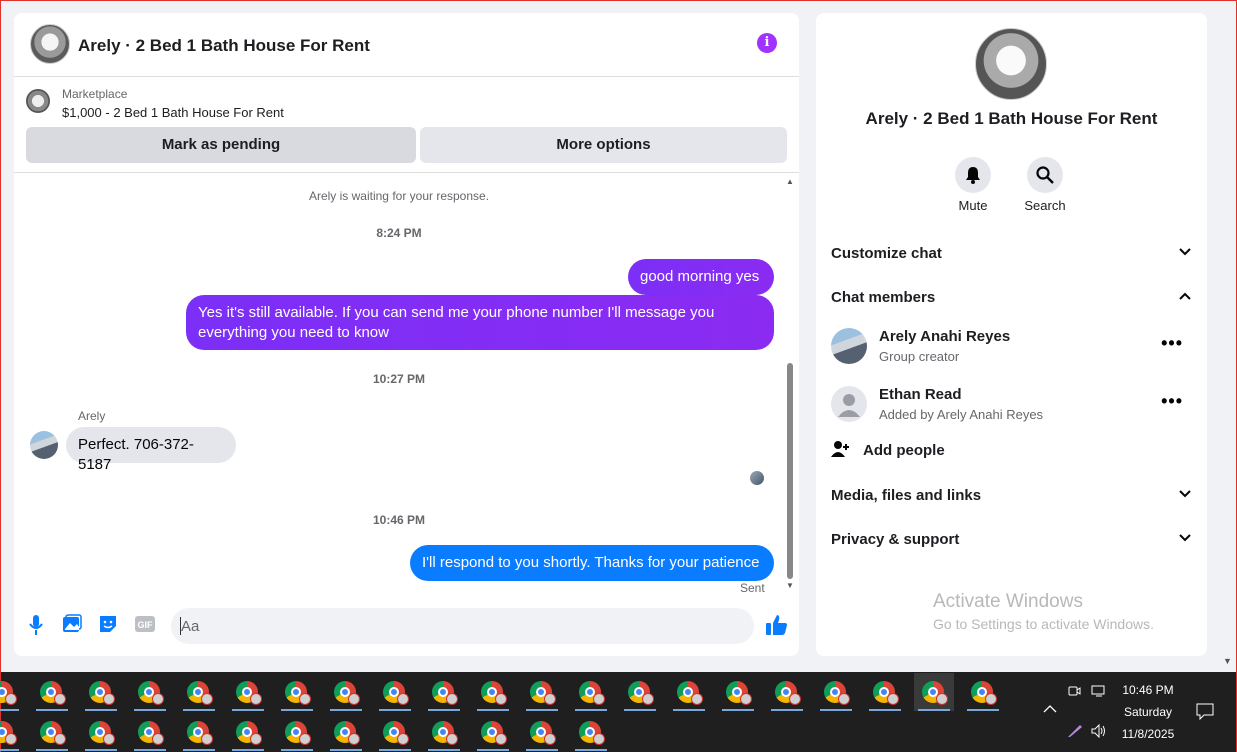  I want to click on page-scroll-down-arrow: ▼, so click(1227, 661).